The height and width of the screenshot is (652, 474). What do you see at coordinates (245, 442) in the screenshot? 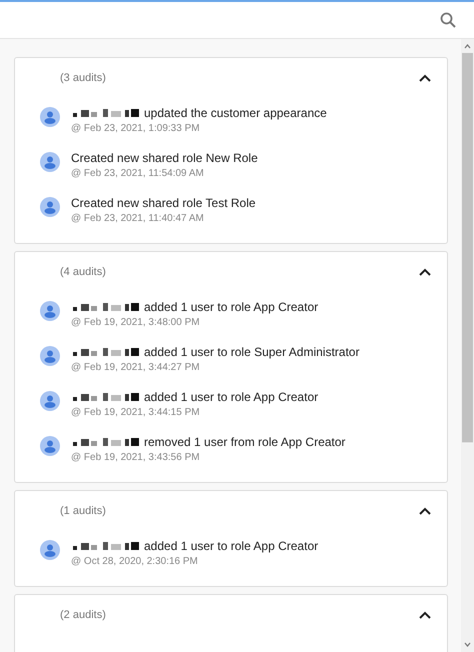
I see `audit-message: removed 1 user from role App Creator` at bounding box center [245, 442].